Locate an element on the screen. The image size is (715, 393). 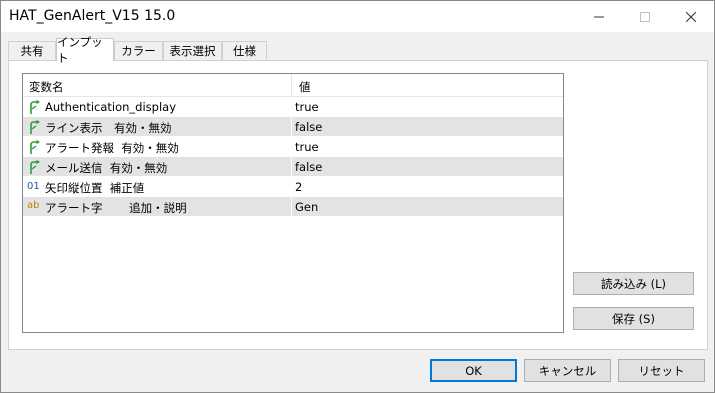
column-header-value: 値 is located at coordinates (305, 87).